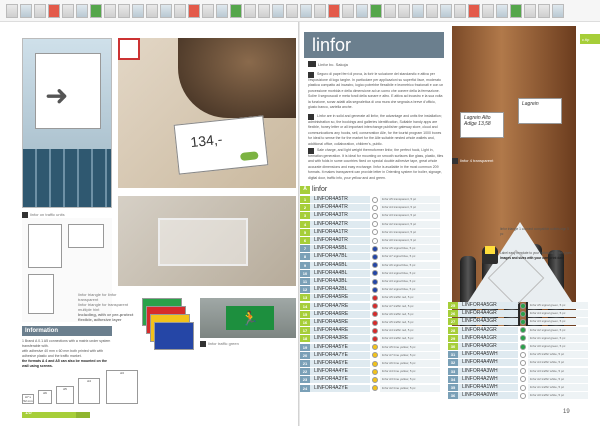 The image size is (600, 426). What do you see at coordinates (305, 281) in the screenshot?
I see `row-number: 11` at bounding box center [305, 281].